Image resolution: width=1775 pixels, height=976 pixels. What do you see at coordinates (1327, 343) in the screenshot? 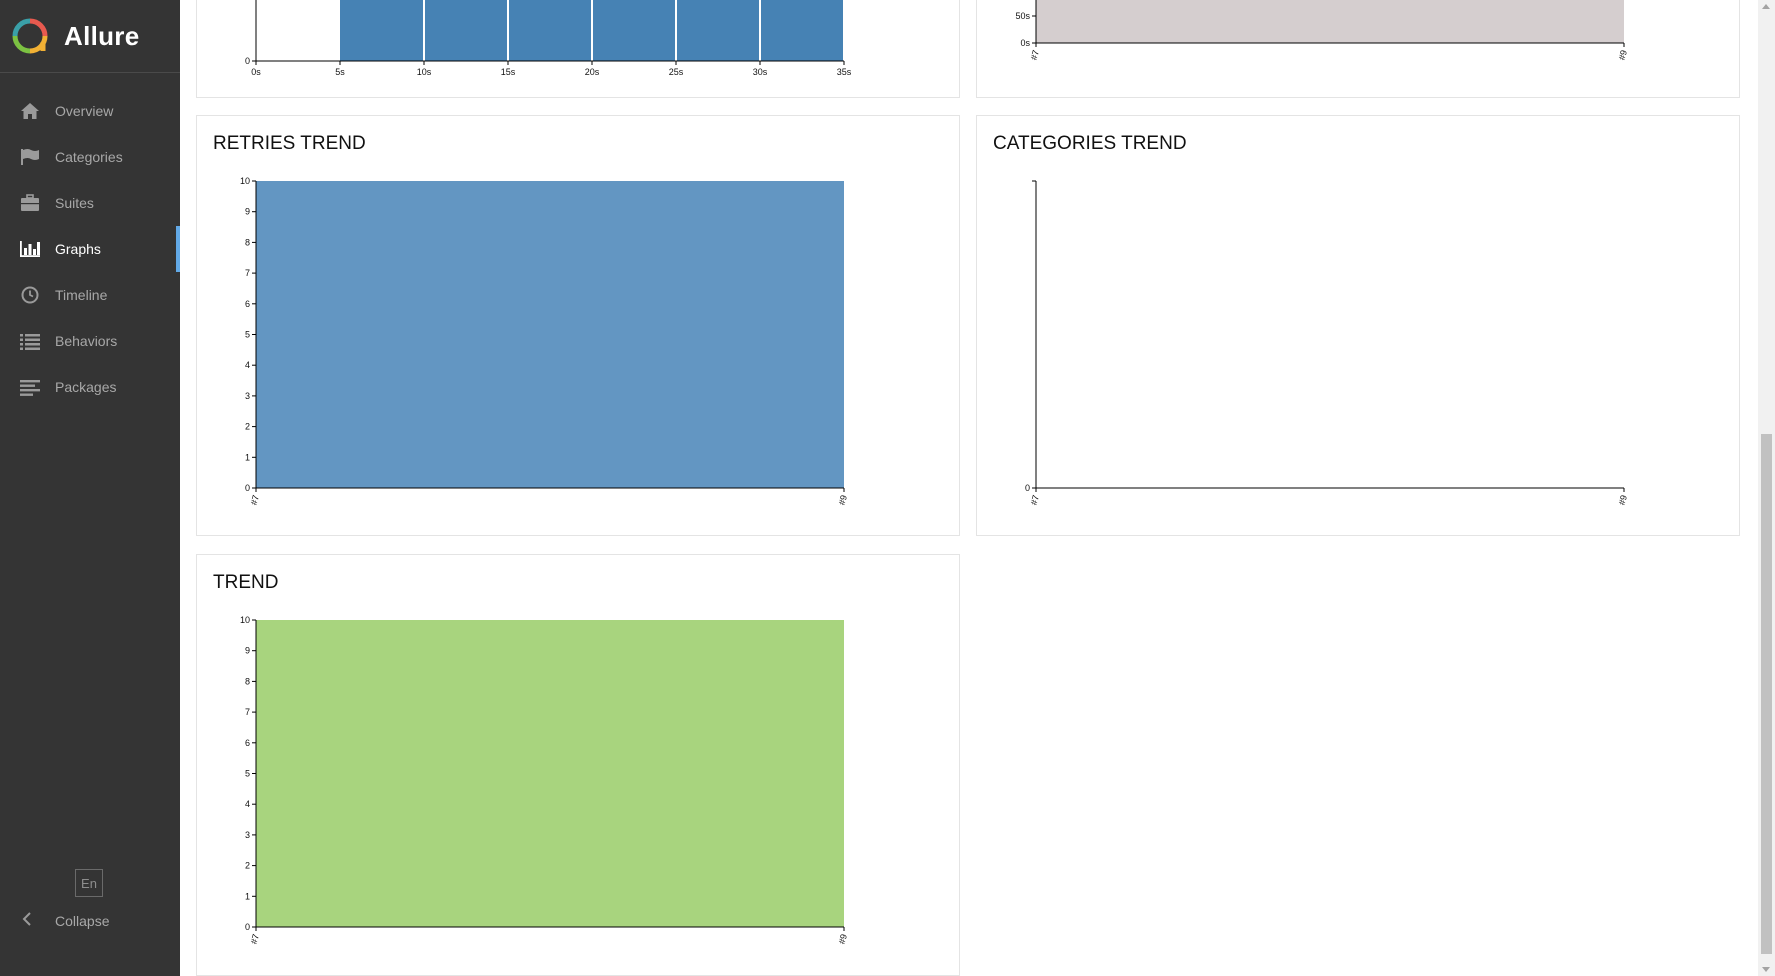
I see `categories-trend-chart: 0#7 #9` at bounding box center [1327, 343].